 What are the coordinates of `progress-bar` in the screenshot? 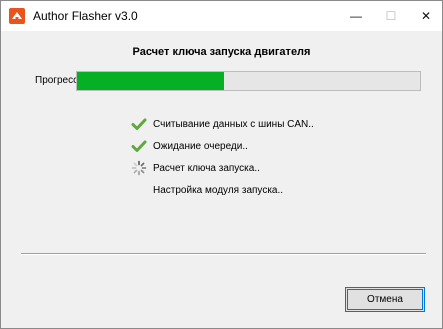 It's located at (248, 81).